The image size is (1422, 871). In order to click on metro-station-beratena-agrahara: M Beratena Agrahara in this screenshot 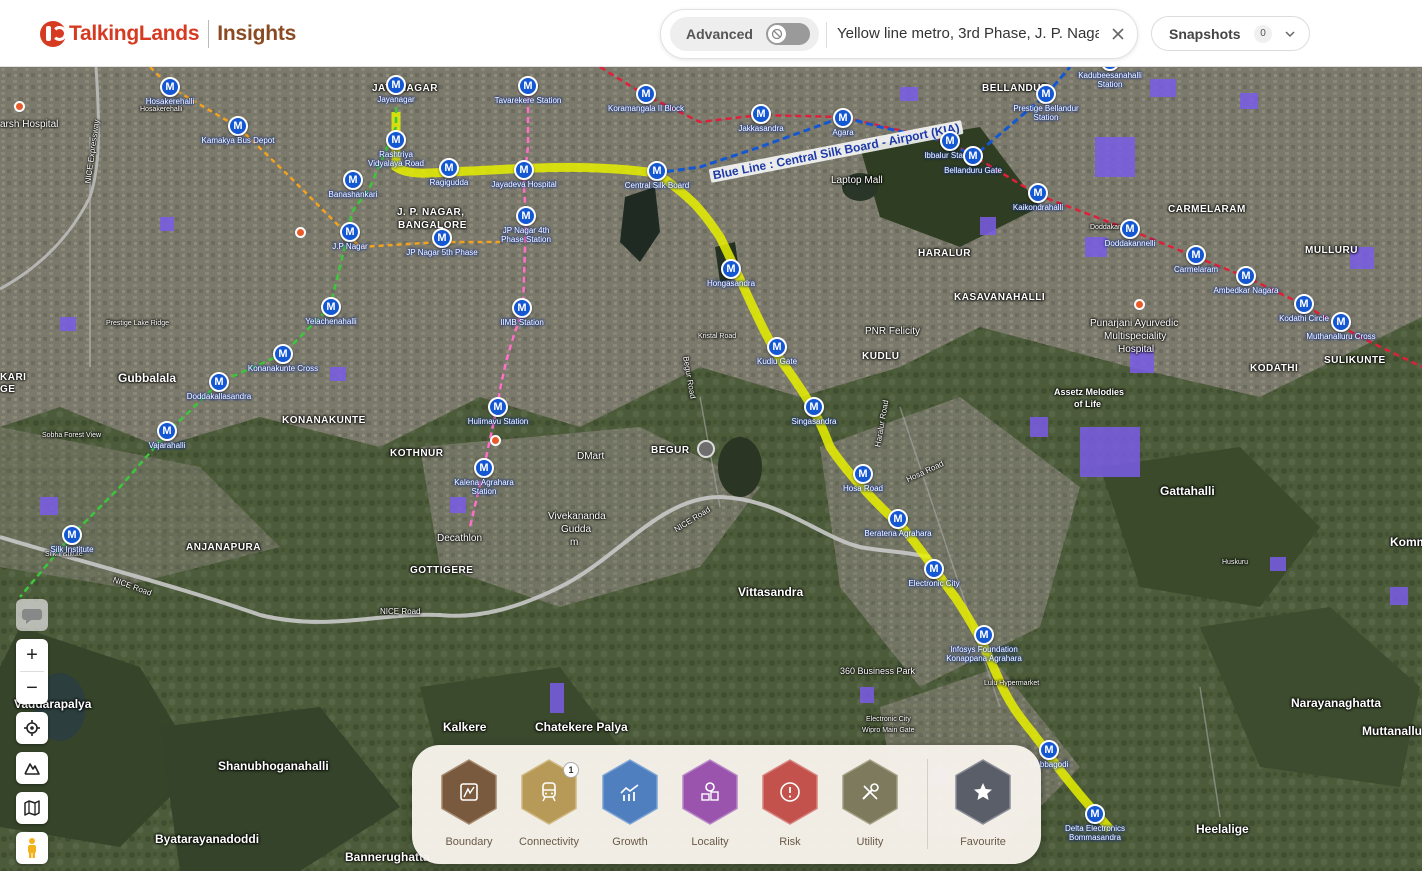, I will do `click(898, 523)`.